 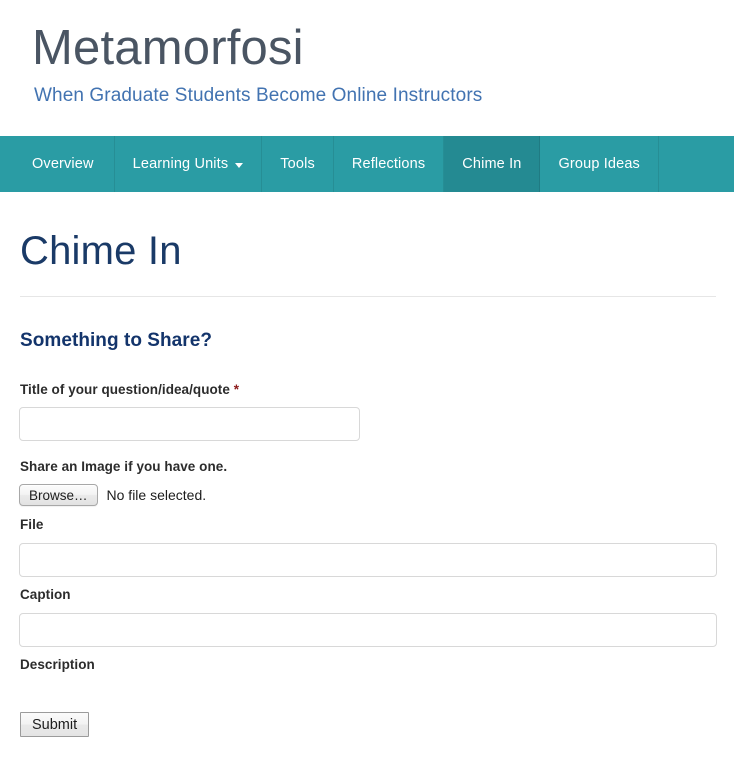 I want to click on page-title: Chime In, so click(x=101, y=251).